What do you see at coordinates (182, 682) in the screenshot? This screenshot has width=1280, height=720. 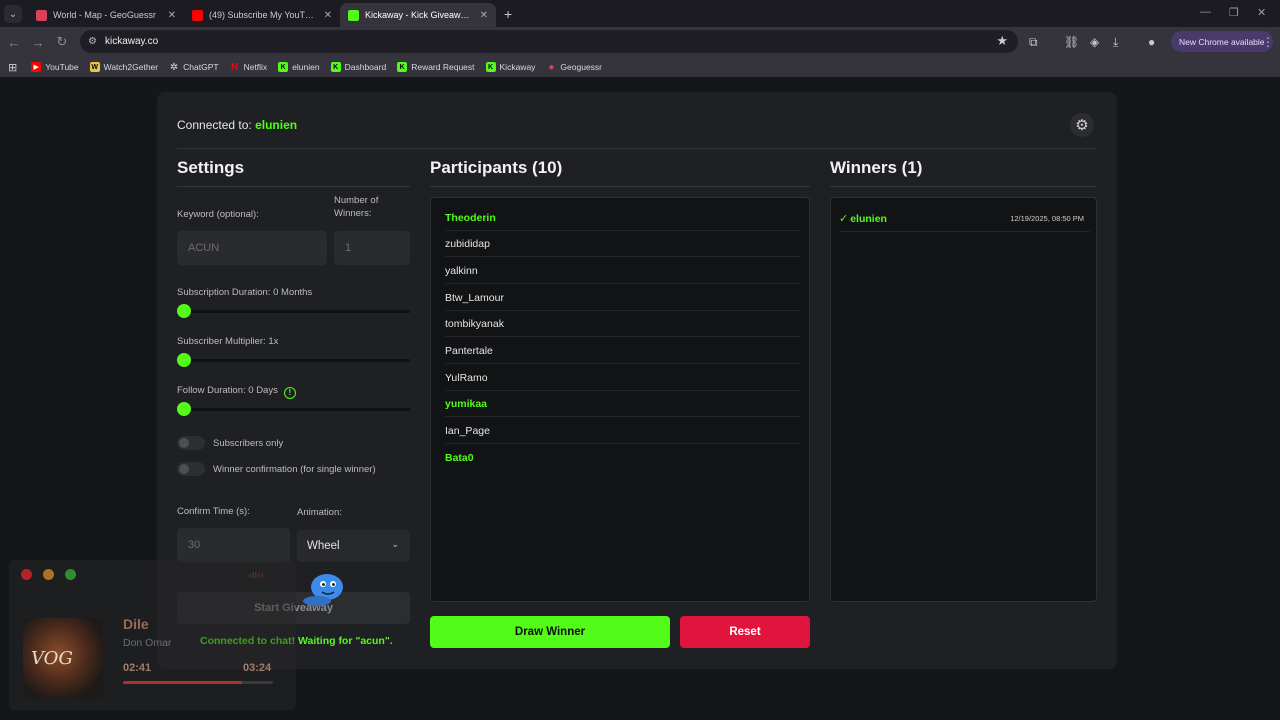 I see `track-progress-fill` at bounding box center [182, 682].